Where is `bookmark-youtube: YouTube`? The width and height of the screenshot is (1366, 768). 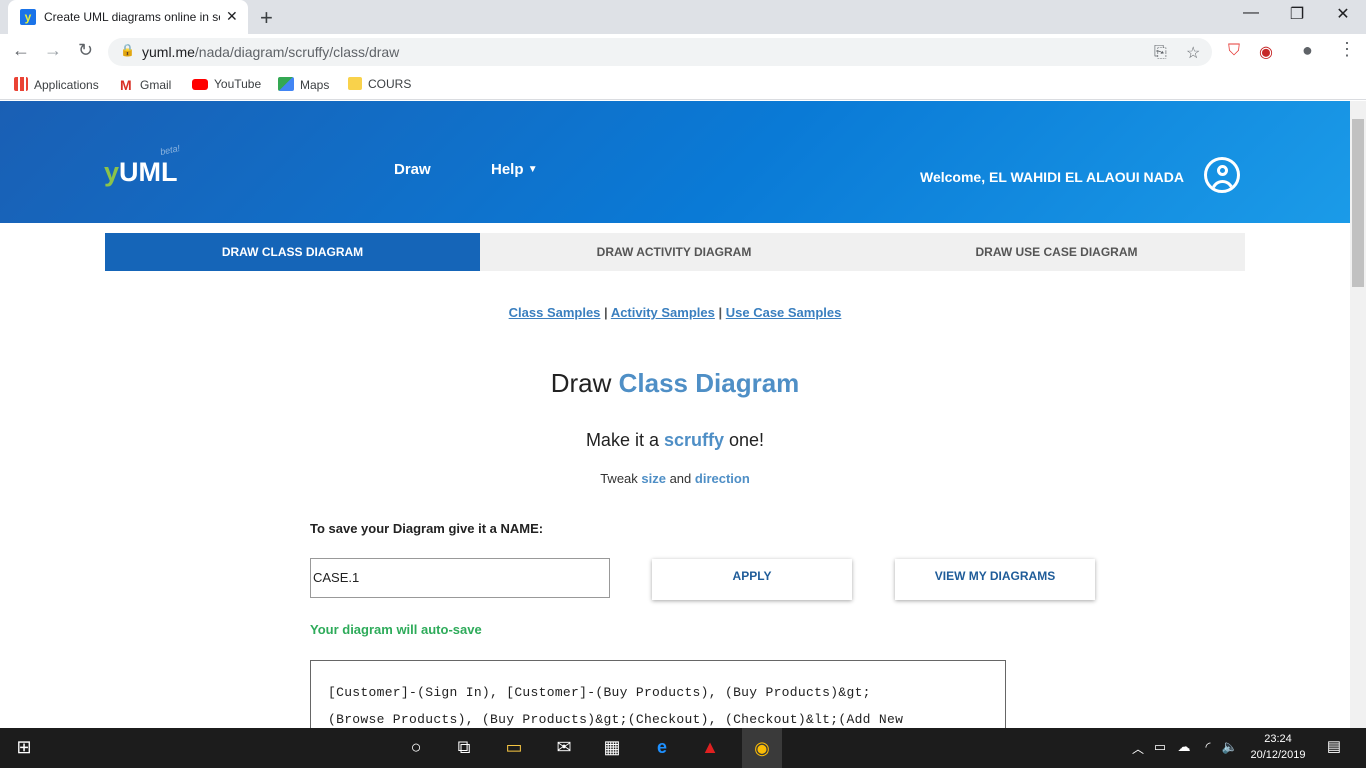 bookmark-youtube: YouTube is located at coordinates (226, 84).